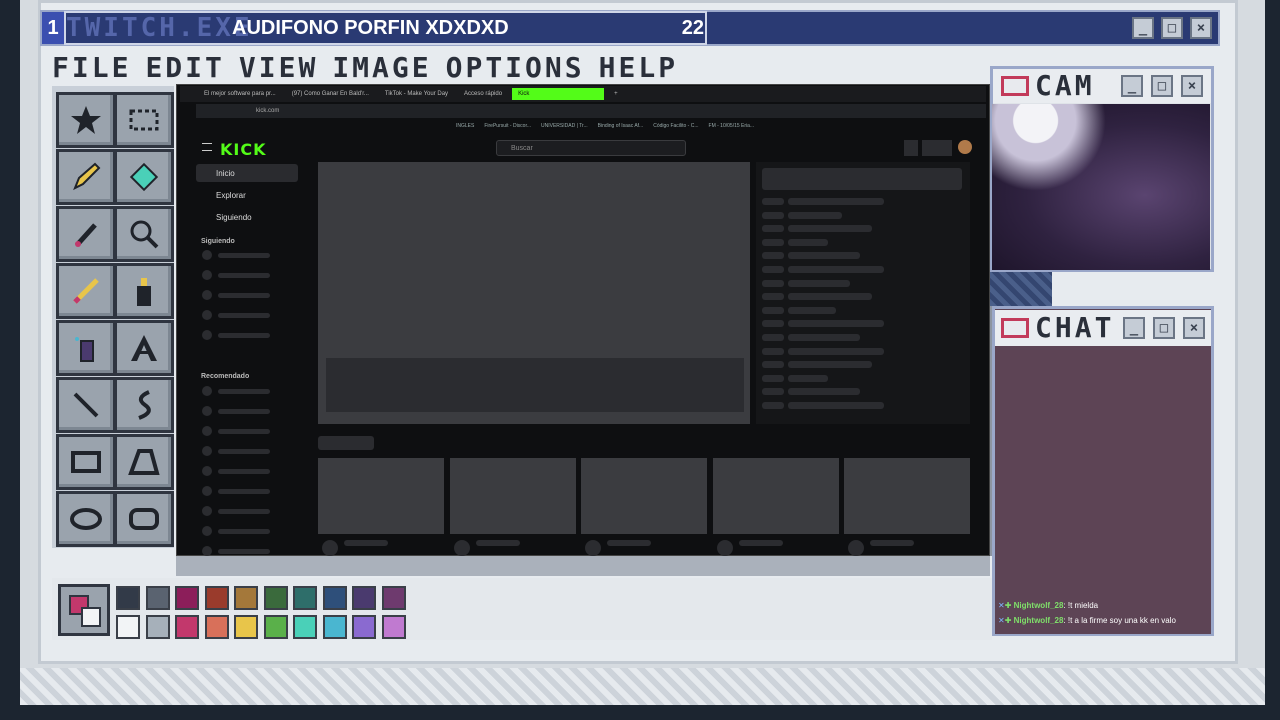 The height and width of the screenshot is (720, 1280). What do you see at coordinates (86, 519) in the screenshot?
I see `ellipse-tool-button` at bounding box center [86, 519].